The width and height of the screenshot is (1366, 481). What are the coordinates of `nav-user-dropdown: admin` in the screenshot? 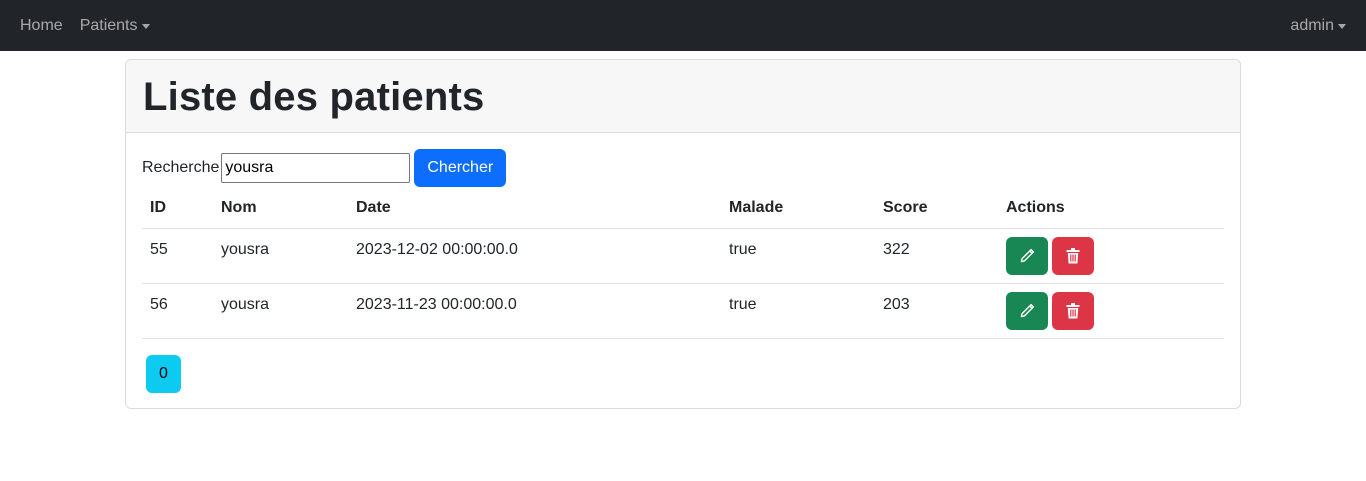 It's located at (1318, 26).